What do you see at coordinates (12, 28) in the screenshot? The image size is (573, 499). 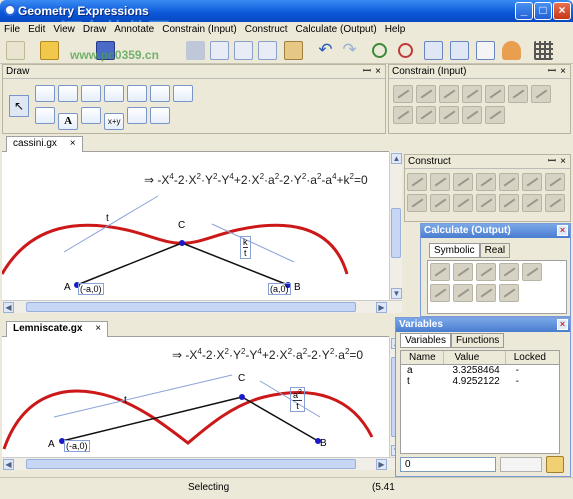 I see `menu-file: File` at bounding box center [12, 28].